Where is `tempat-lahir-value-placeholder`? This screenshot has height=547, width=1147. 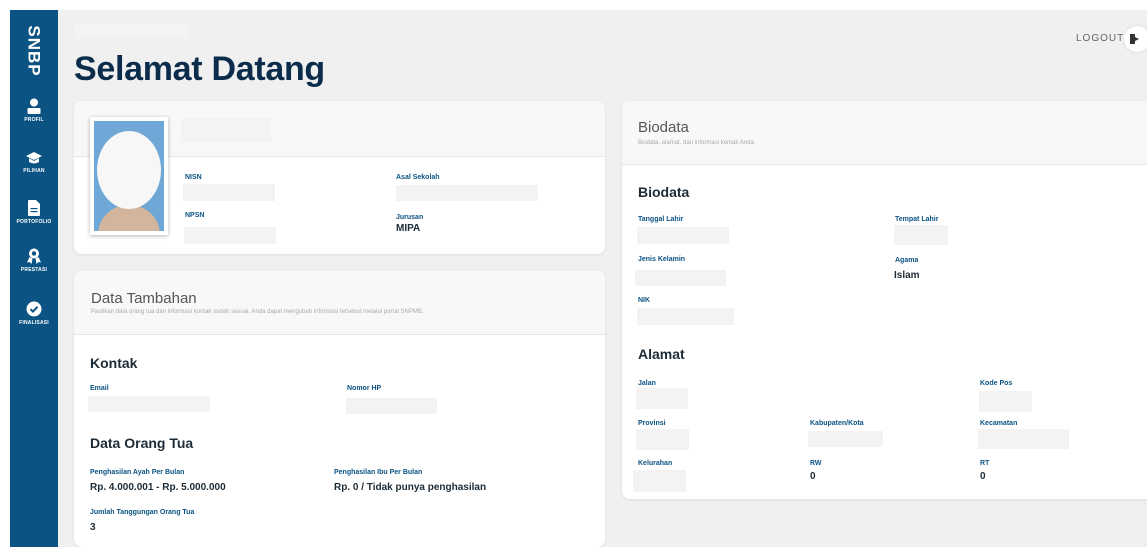
tempat-lahir-value-placeholder is located at coordinates (921, 235).